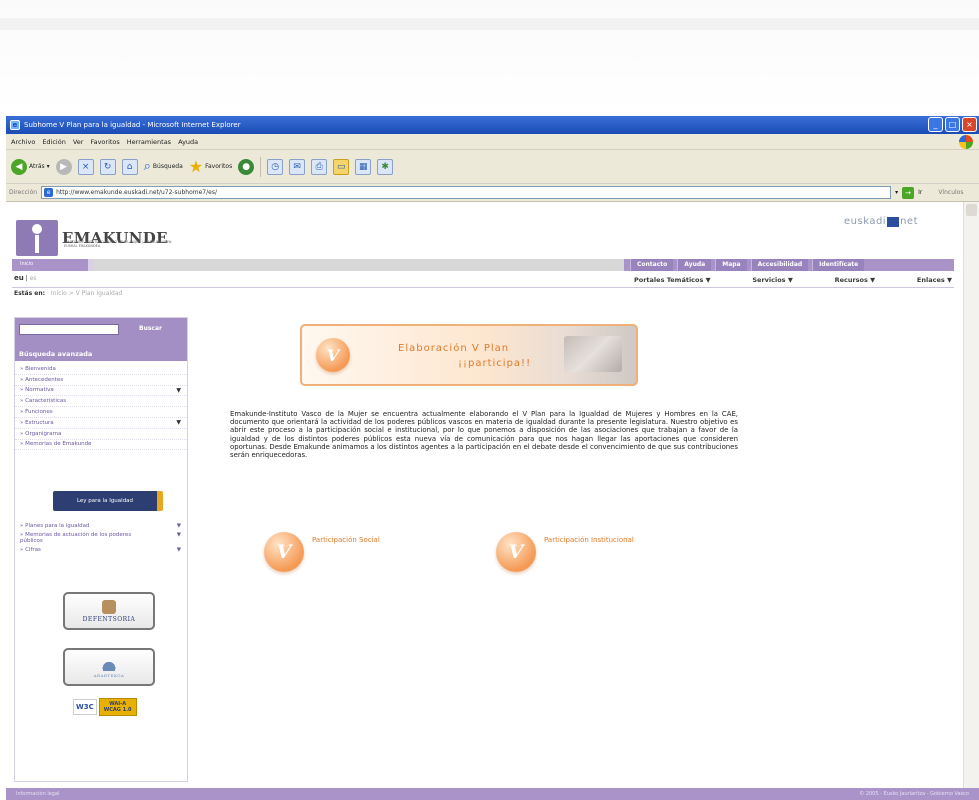 The width and height of the screenshot is (979, 800). I want to click on page-icon: e, so click(49, 192).